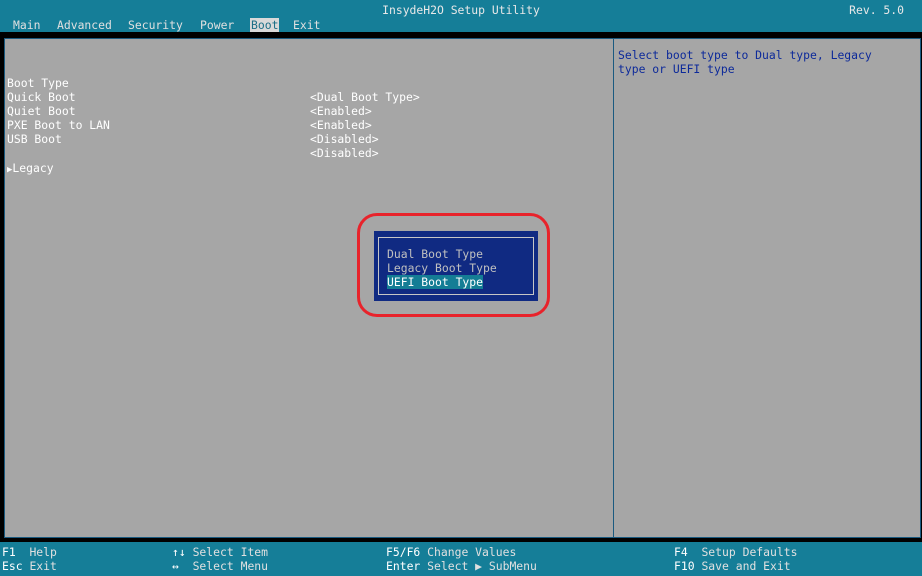 This screenshot has width=922, height=576. What do you see at coordinates (453, 265) in the screenshot?
I see `annotation-ring` at bounding box center [453, 265].